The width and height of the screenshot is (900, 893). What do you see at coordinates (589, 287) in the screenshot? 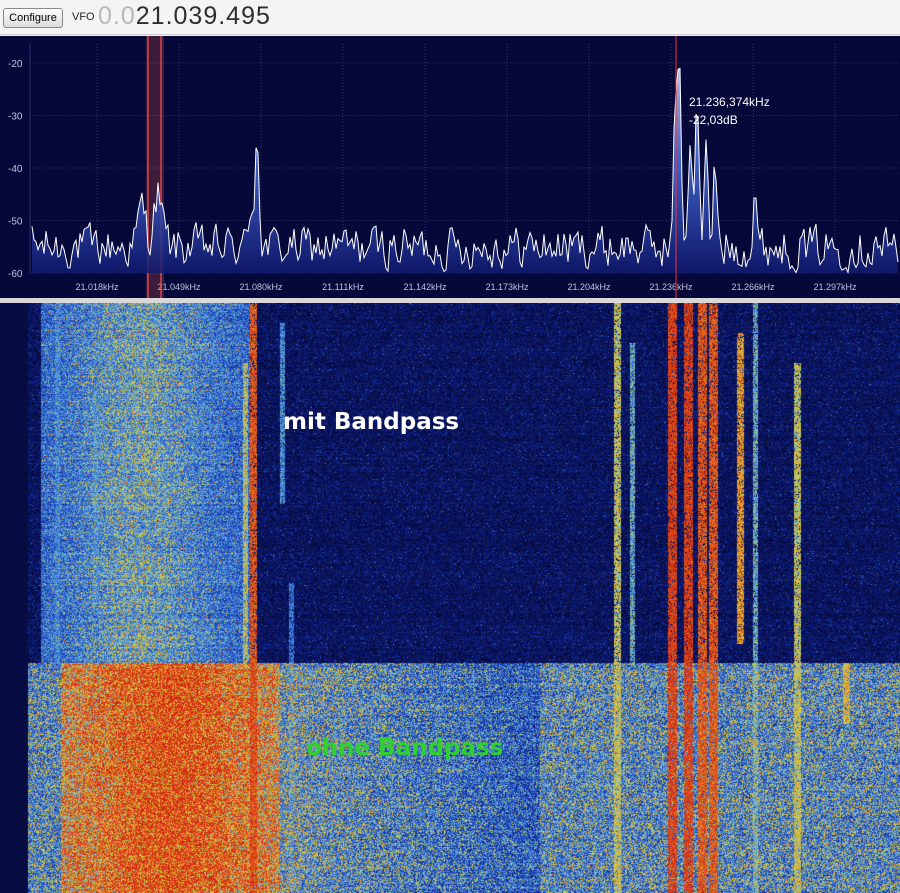
I see `frequency-tick-label: 21.204kHz` at bounding box center [589, 287].